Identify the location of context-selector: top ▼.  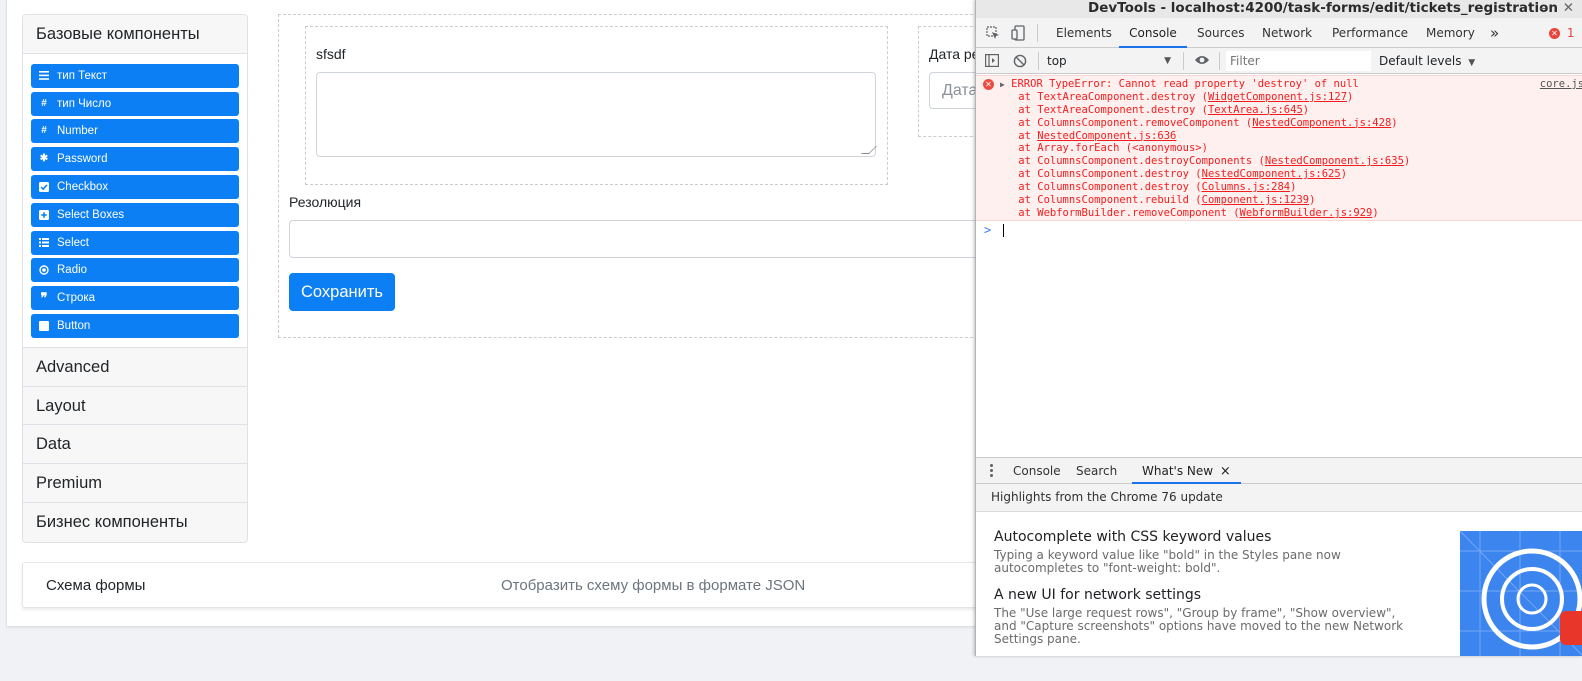
(1112, 61).